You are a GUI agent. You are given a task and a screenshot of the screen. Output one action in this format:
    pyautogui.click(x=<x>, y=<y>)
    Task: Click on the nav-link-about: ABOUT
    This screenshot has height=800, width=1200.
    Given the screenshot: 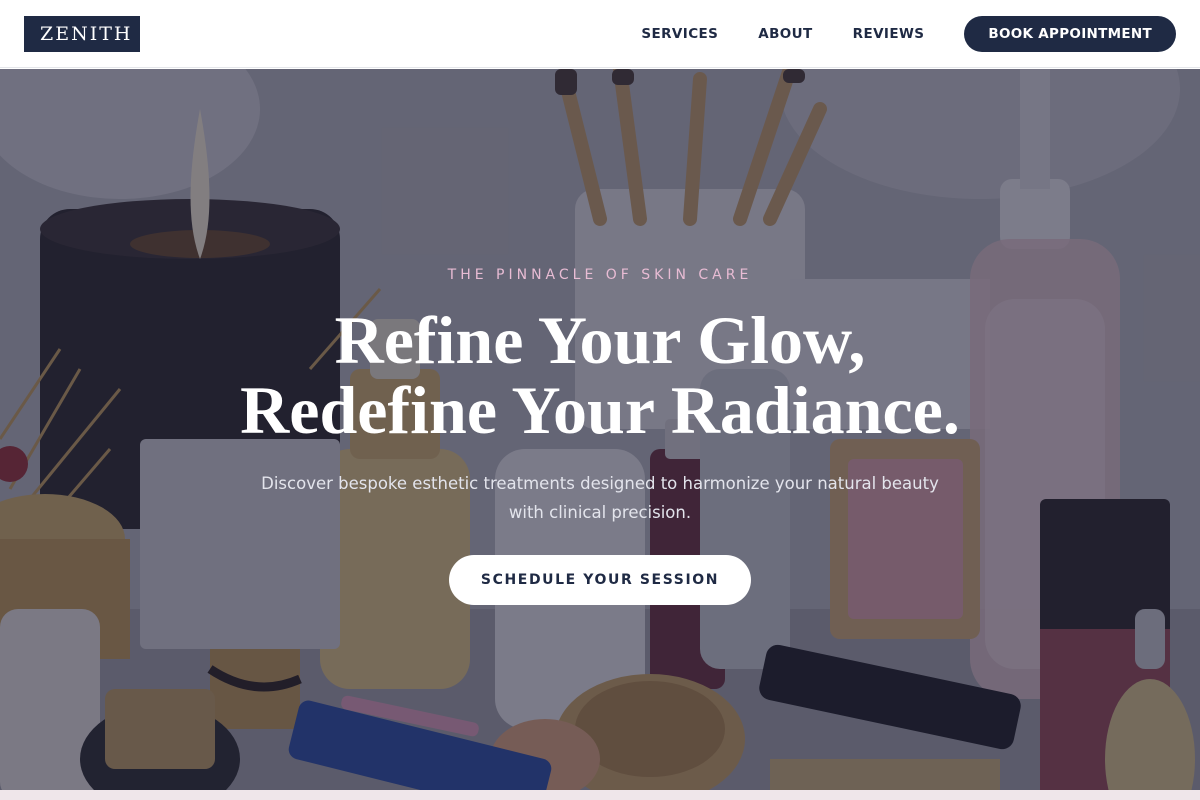 What is the action you would take?
    pyautogui.click(x=785, y=34)
    